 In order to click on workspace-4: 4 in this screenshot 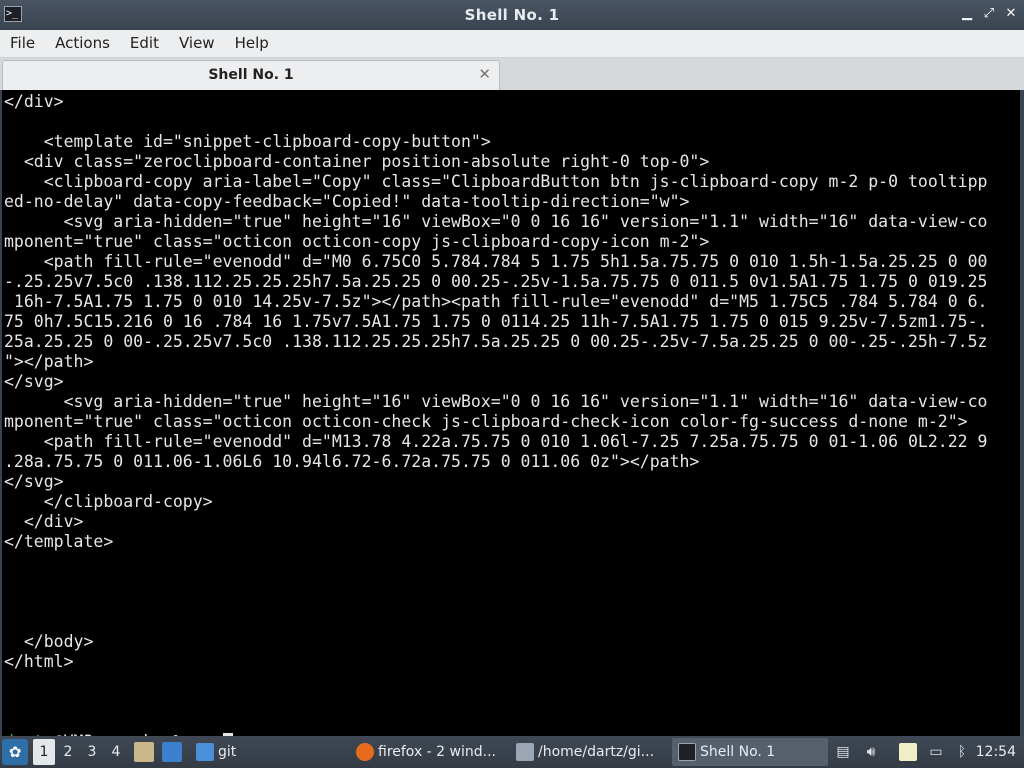, I will do `click(116, 752)`.